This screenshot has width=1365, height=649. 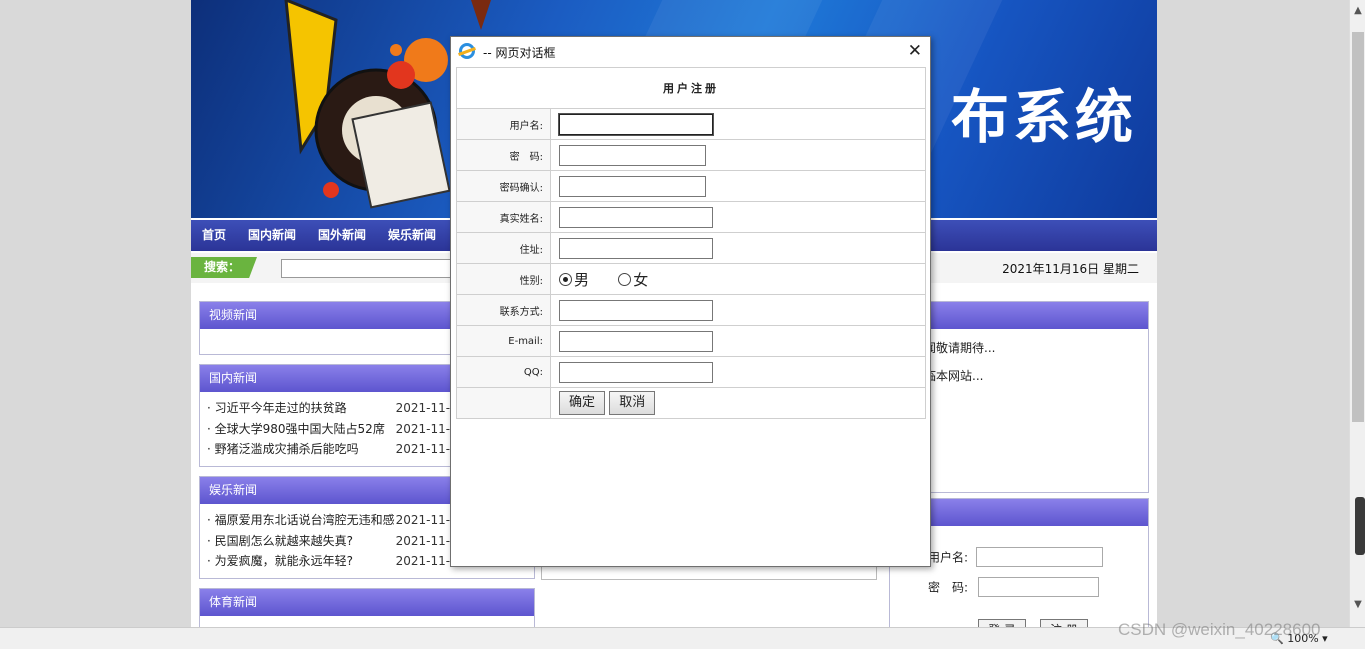 What do you see at coordinates (632, 186) in the screenshot?
I see `confirm-password-field` at bounding box center [632, 186].